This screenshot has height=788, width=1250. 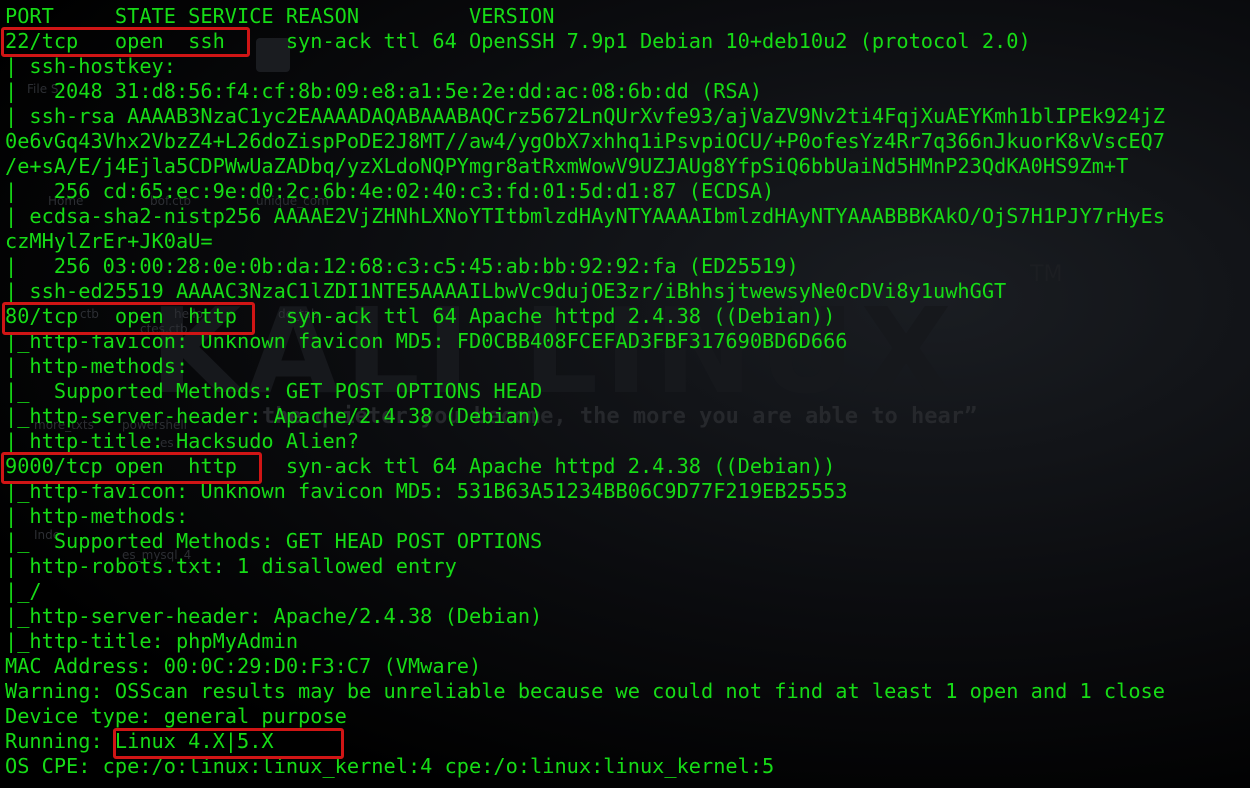 What do you see at coordinates (176, 716) in the screenshot?
I see `terminal-line: Device type: general purpose` at bounding box center [176, 716].